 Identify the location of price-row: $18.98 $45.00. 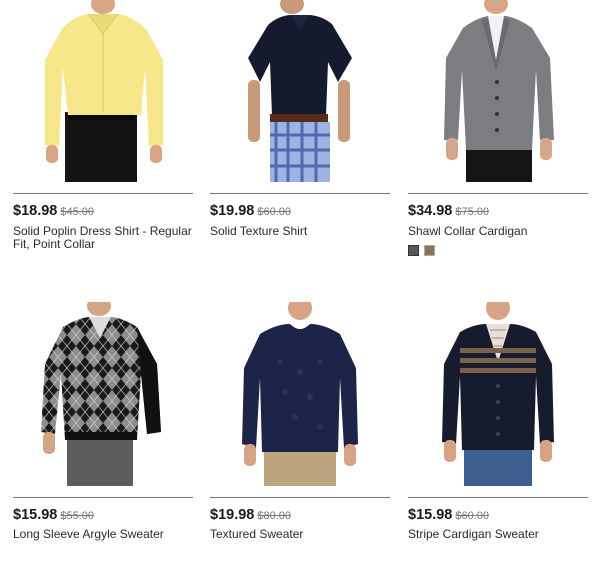
(53, 210).